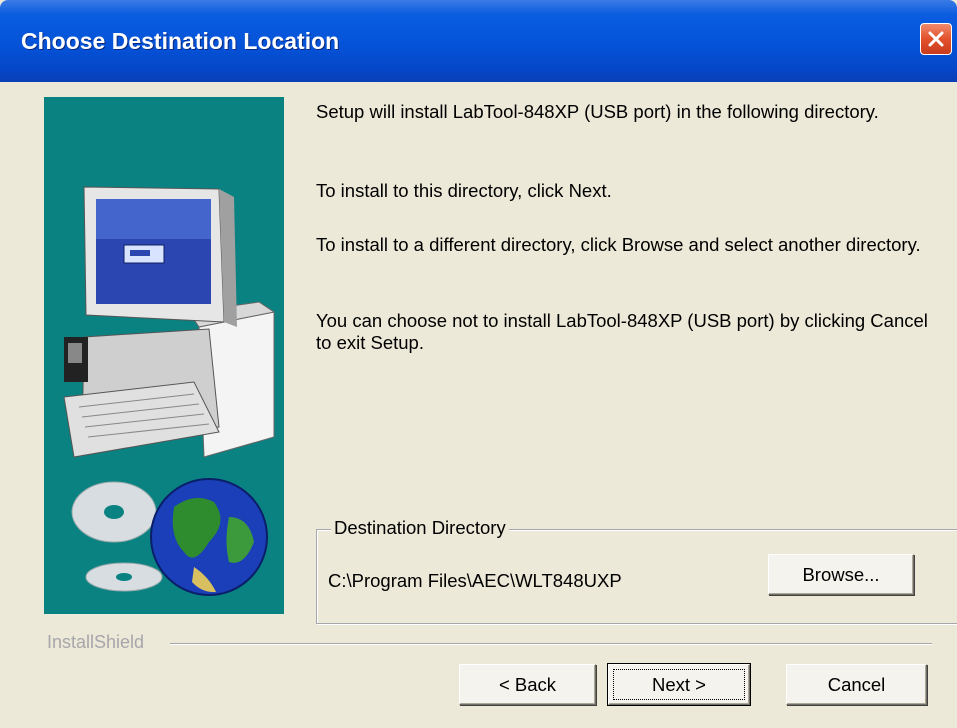  What do you see at coordinates (169, 391) in the screenshot?
I see `computer-globe-illustration` at bounding box center [169, 391].